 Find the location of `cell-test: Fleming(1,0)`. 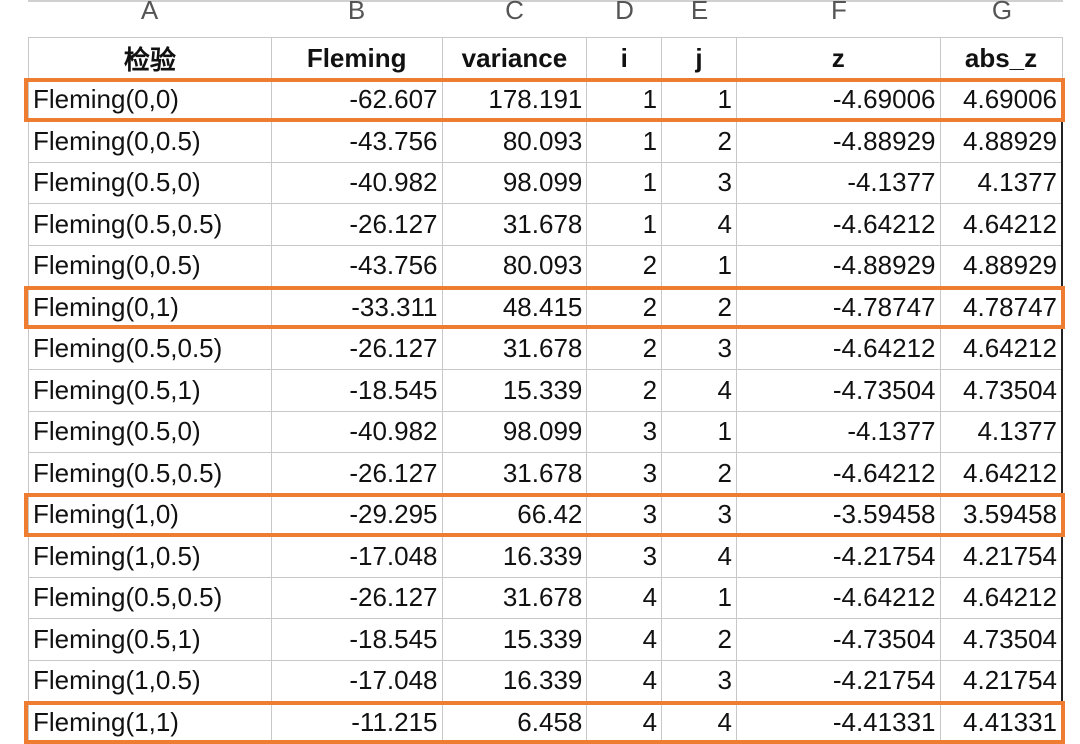

cell-test: Fleming(1,0) is located at coordinates (150, 515).